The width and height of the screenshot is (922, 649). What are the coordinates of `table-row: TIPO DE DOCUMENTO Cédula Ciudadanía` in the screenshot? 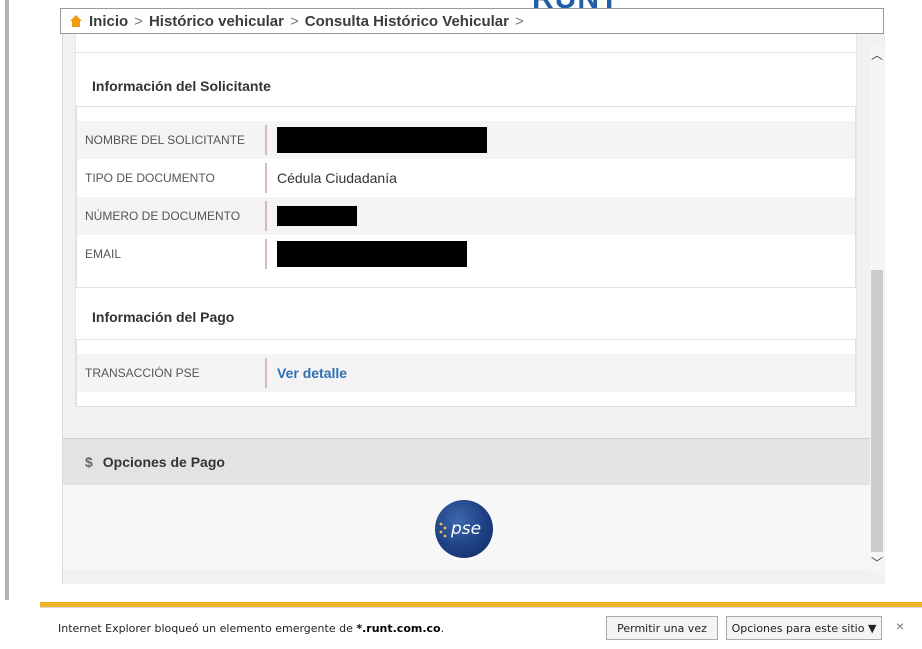 It's located at (466, 178).